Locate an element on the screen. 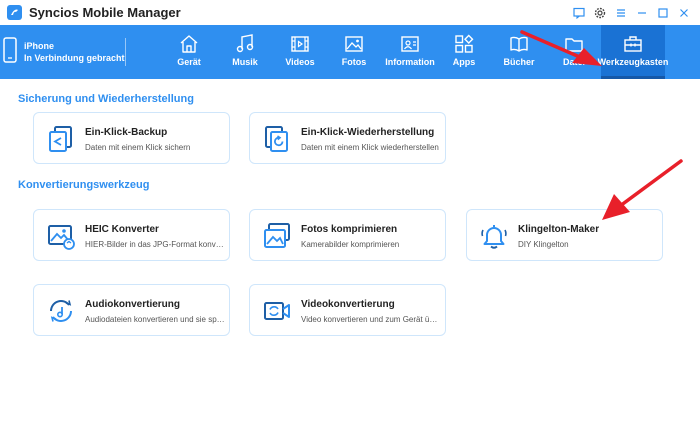  audio-converter-icon is located at coordinates (61, 311).